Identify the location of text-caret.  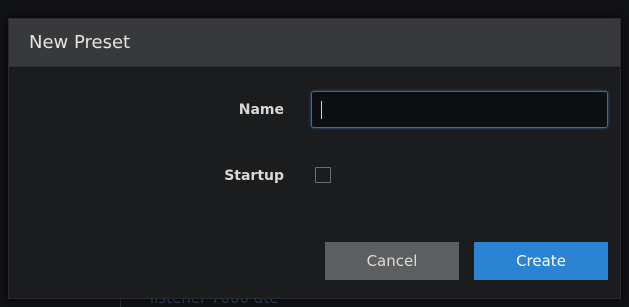
(321, 110).